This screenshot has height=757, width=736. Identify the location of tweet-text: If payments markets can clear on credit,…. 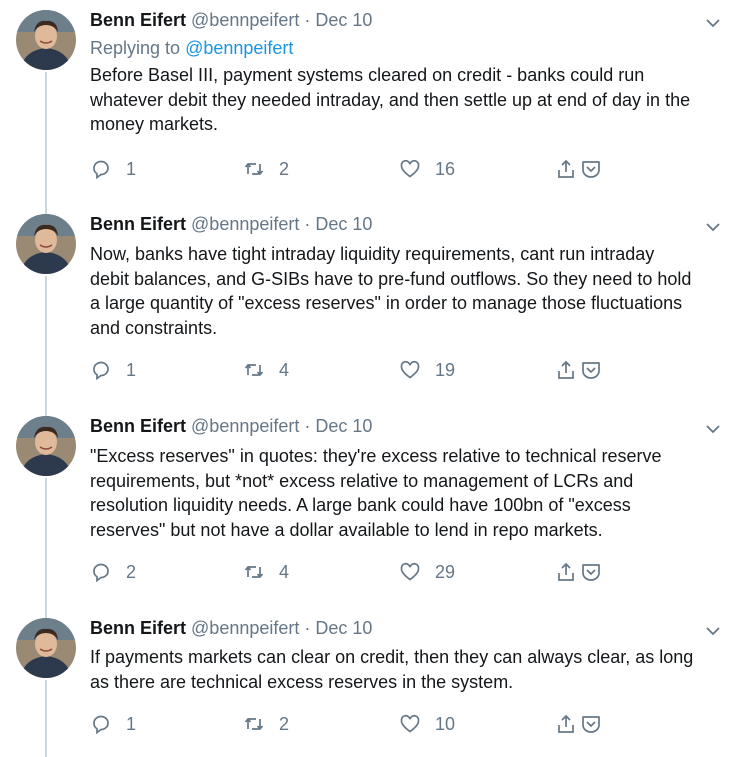
(408, 669).